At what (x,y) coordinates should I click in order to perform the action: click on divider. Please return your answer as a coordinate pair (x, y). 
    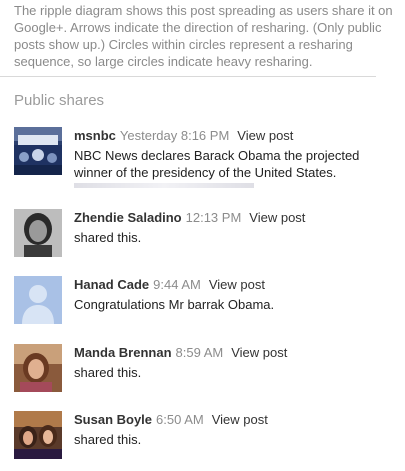
    Looking at the image, I should click on (188, 76).